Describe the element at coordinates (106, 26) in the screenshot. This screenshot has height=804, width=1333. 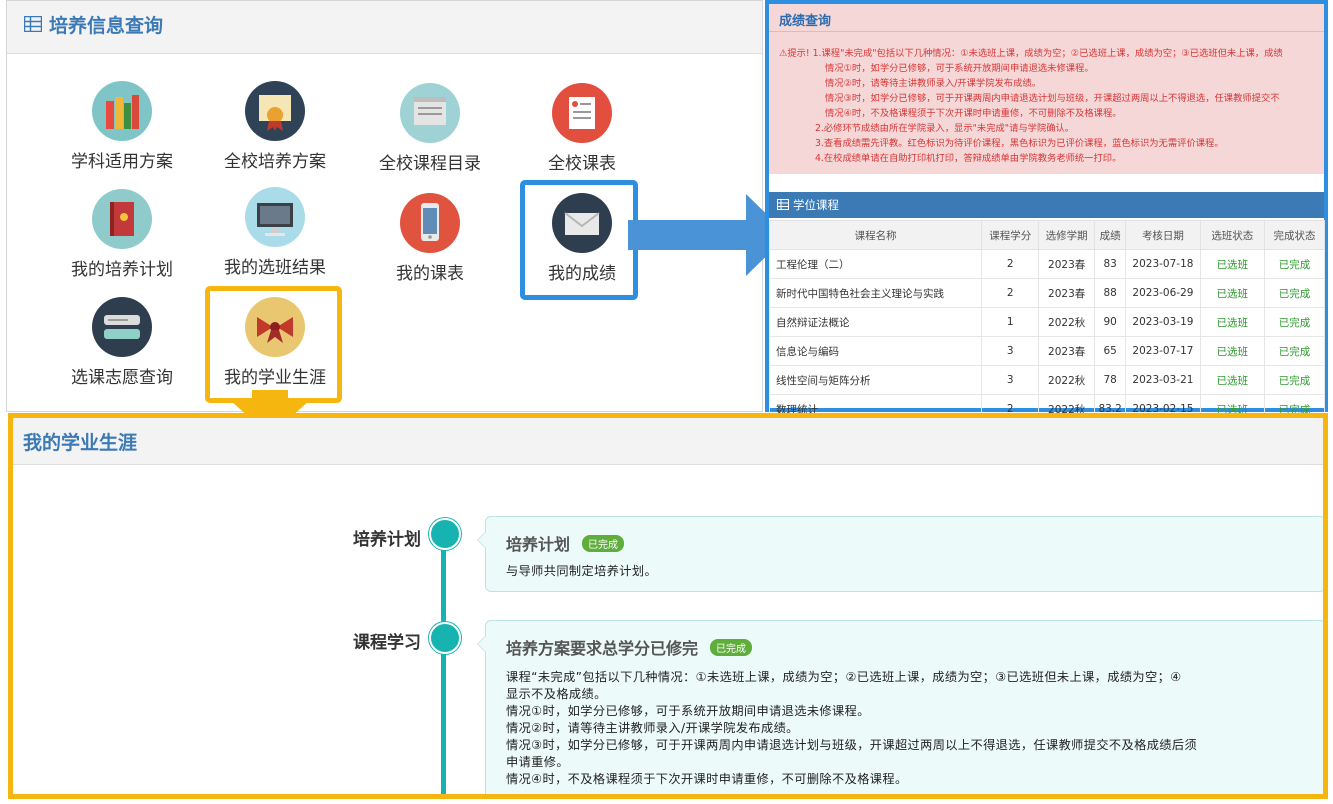
I see `info-query-title: 培养信息查询` at that location.